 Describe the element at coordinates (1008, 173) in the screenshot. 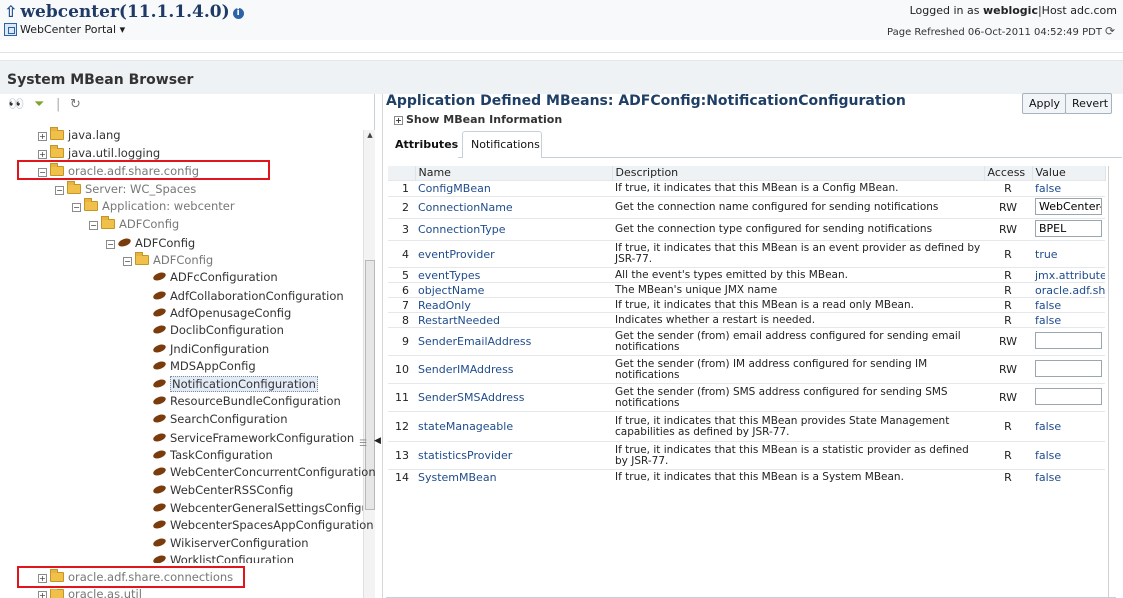

I see `col-access: Access` at that location.